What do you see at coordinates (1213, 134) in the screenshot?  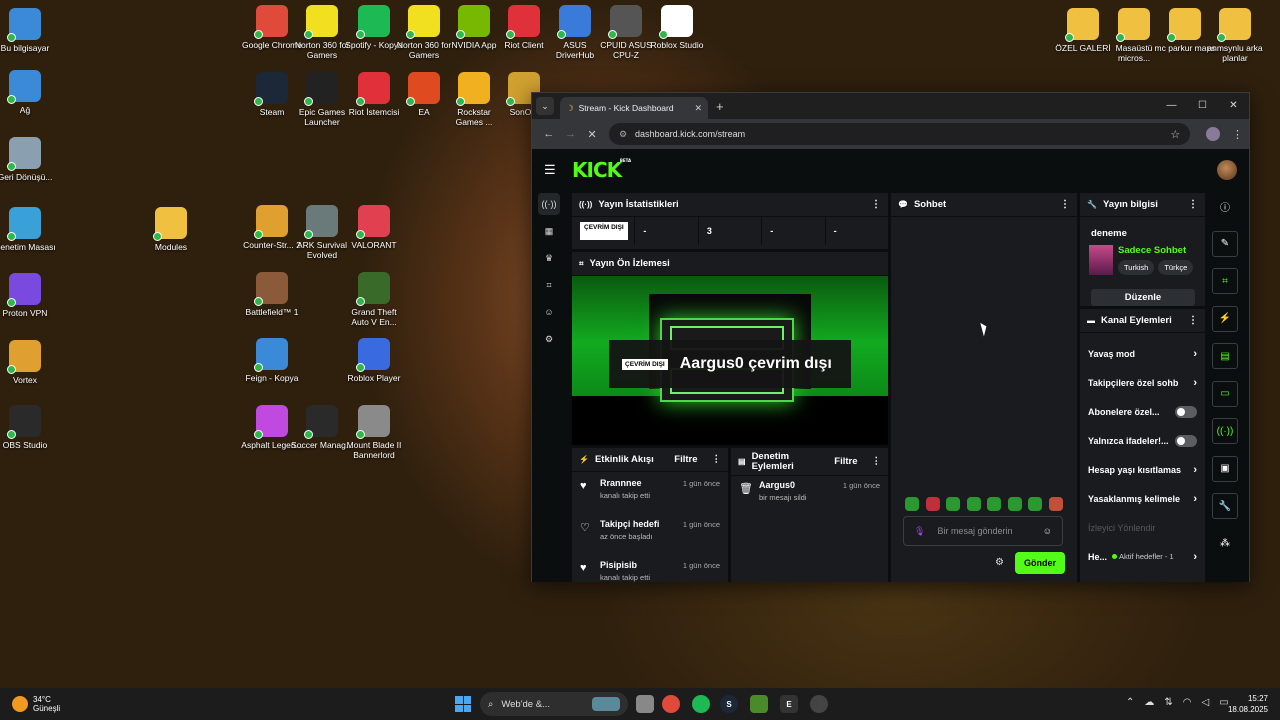 I see `profile-avatar` at bounding box center [1213, 134].